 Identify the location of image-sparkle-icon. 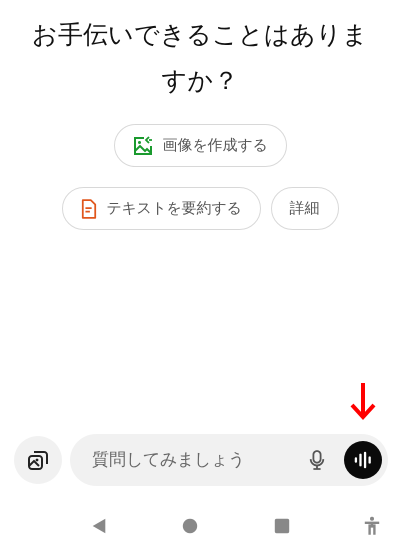
(142, 146).